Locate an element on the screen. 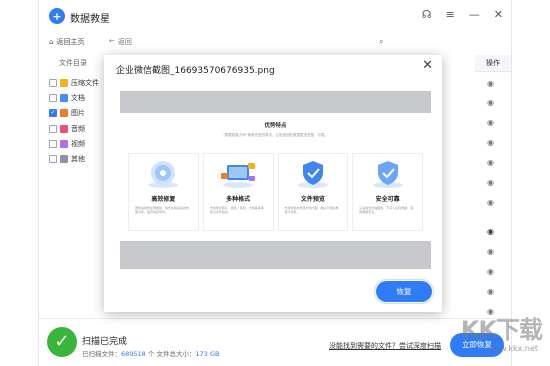 This screenshot has height=366, width=550. feature-title: 多种格式 is located at coordinates (238, 199).